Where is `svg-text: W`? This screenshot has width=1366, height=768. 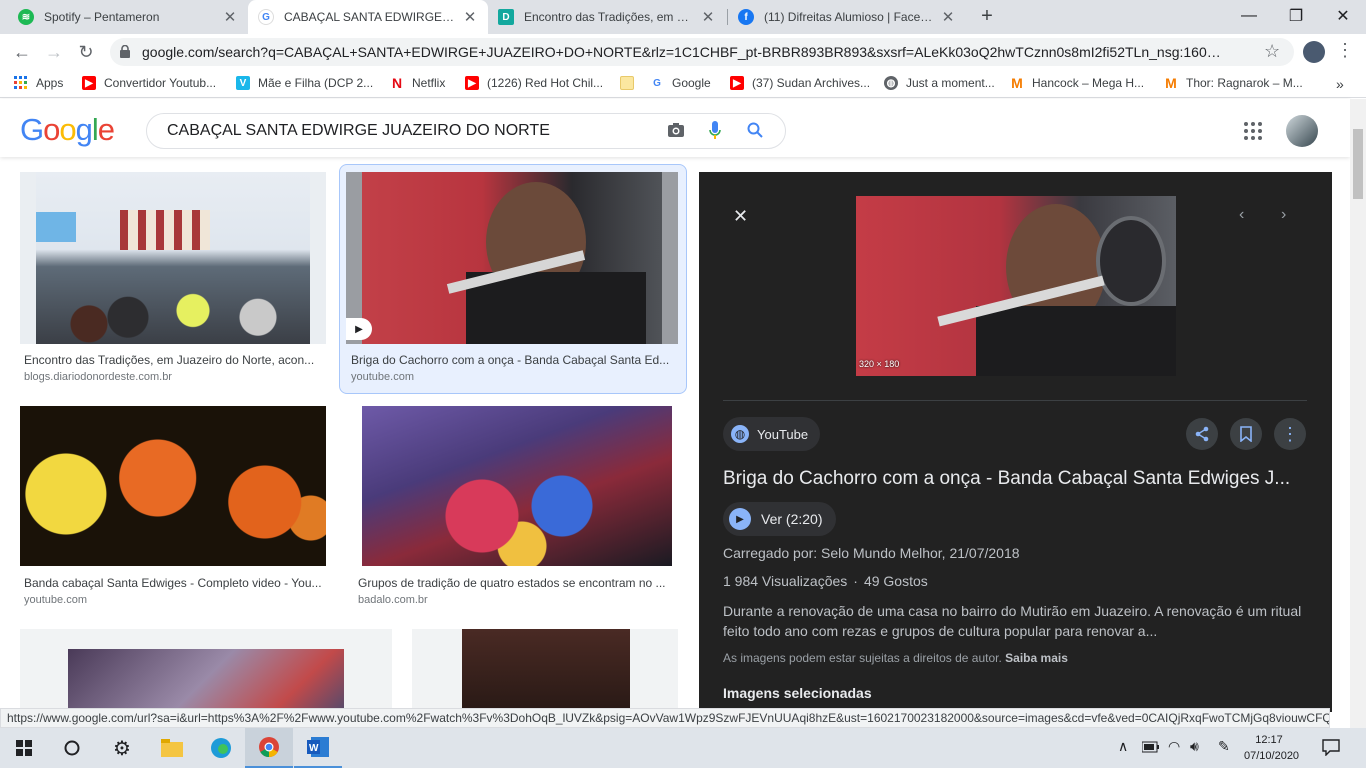 svg-text: W is located at coordinates (314, 748).